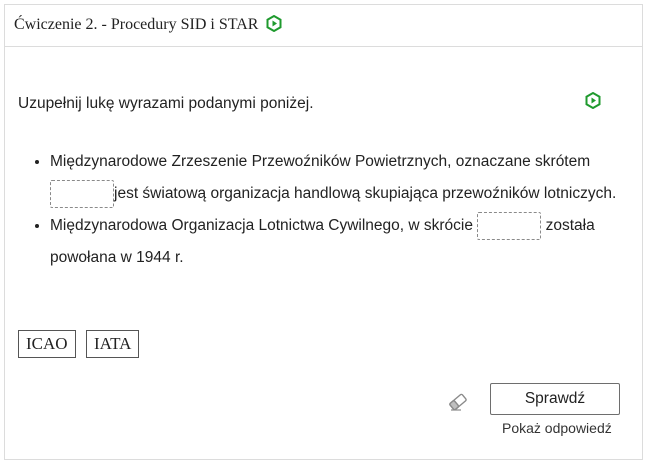  What do you see at coordinates (557, 428) in the screenshot?
I see `show-answer-link: Pokaż odpowiedź` at bounding box center [557, 428].